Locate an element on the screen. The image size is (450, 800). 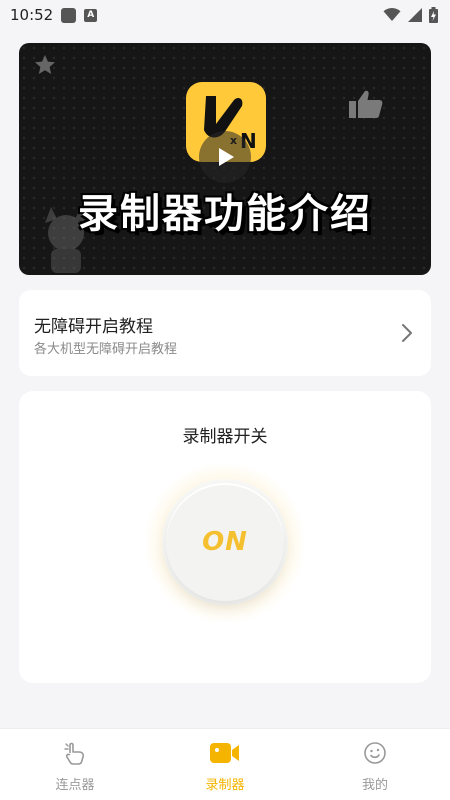
nav-label-recorder: 录制器 is located at coordinates (225, 785).